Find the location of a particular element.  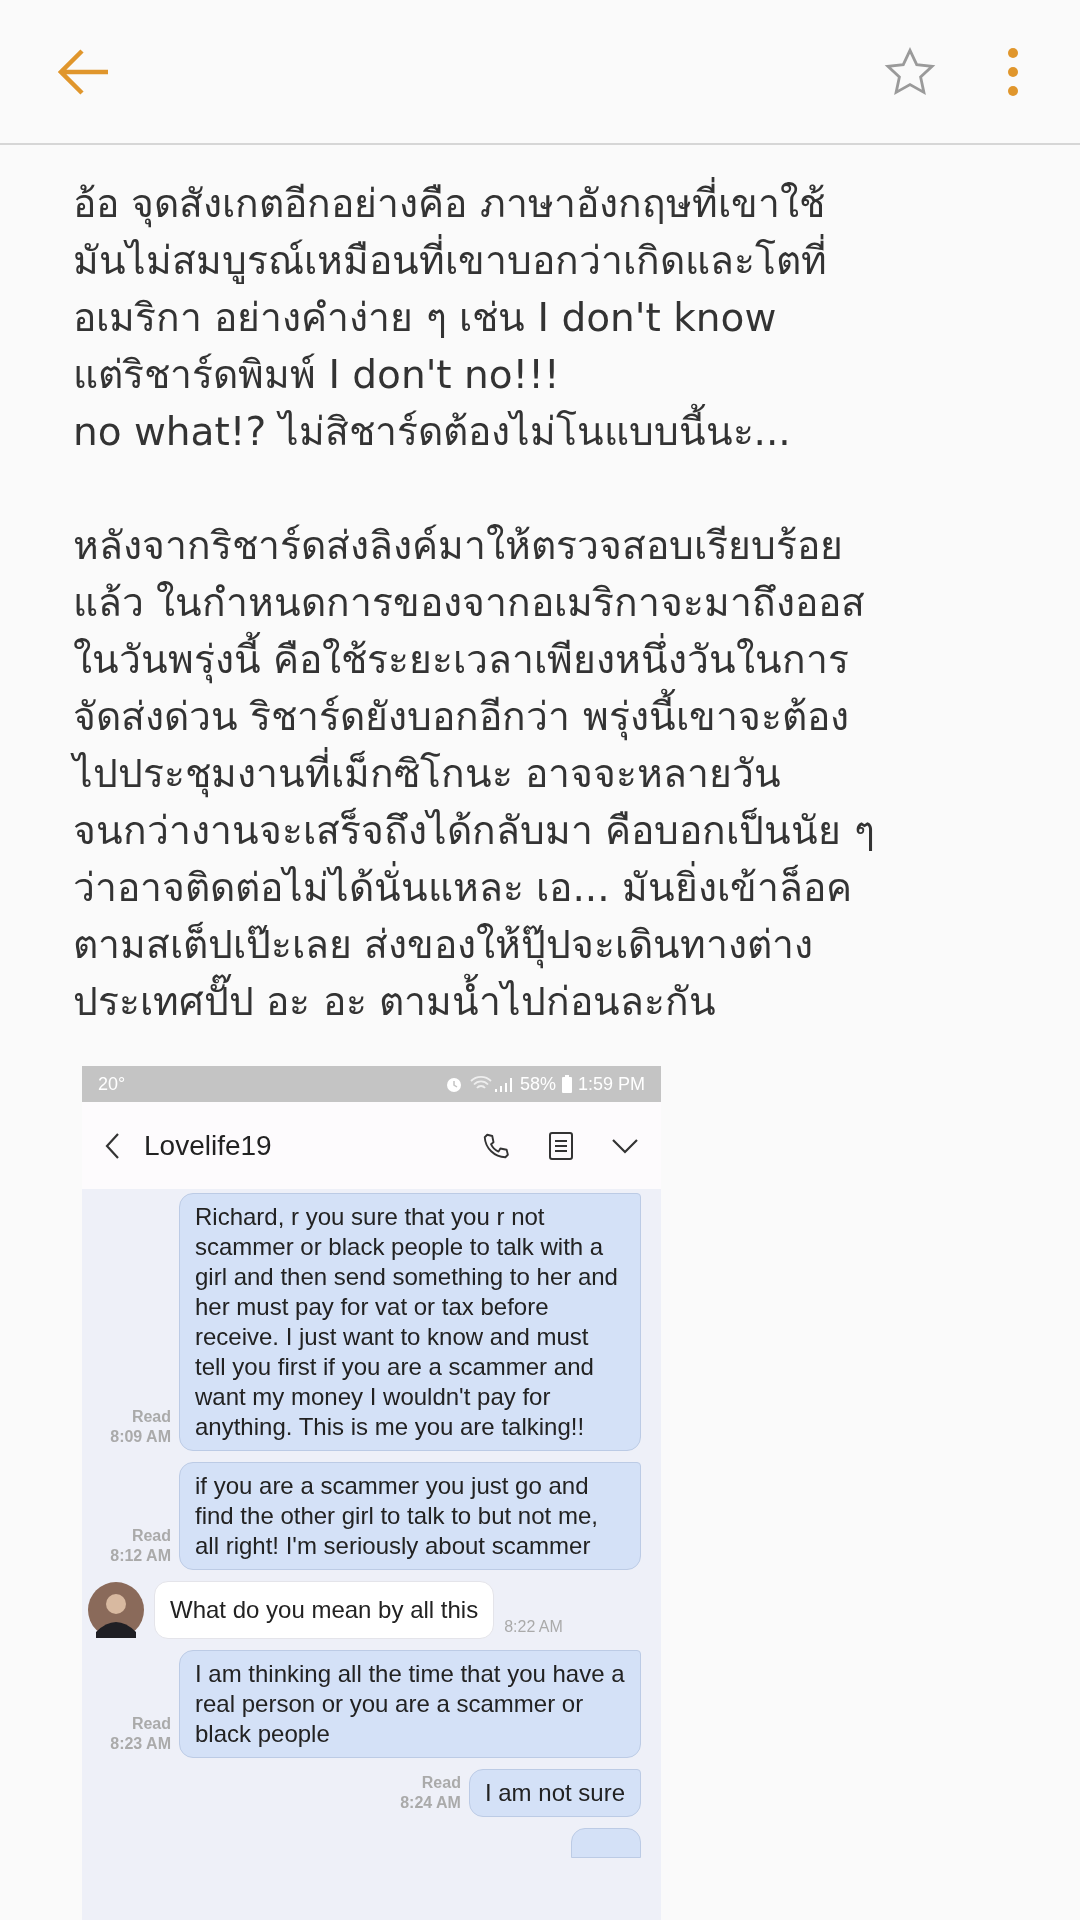

status-time: 1:59 PM is located at coordinates (611, 1084).